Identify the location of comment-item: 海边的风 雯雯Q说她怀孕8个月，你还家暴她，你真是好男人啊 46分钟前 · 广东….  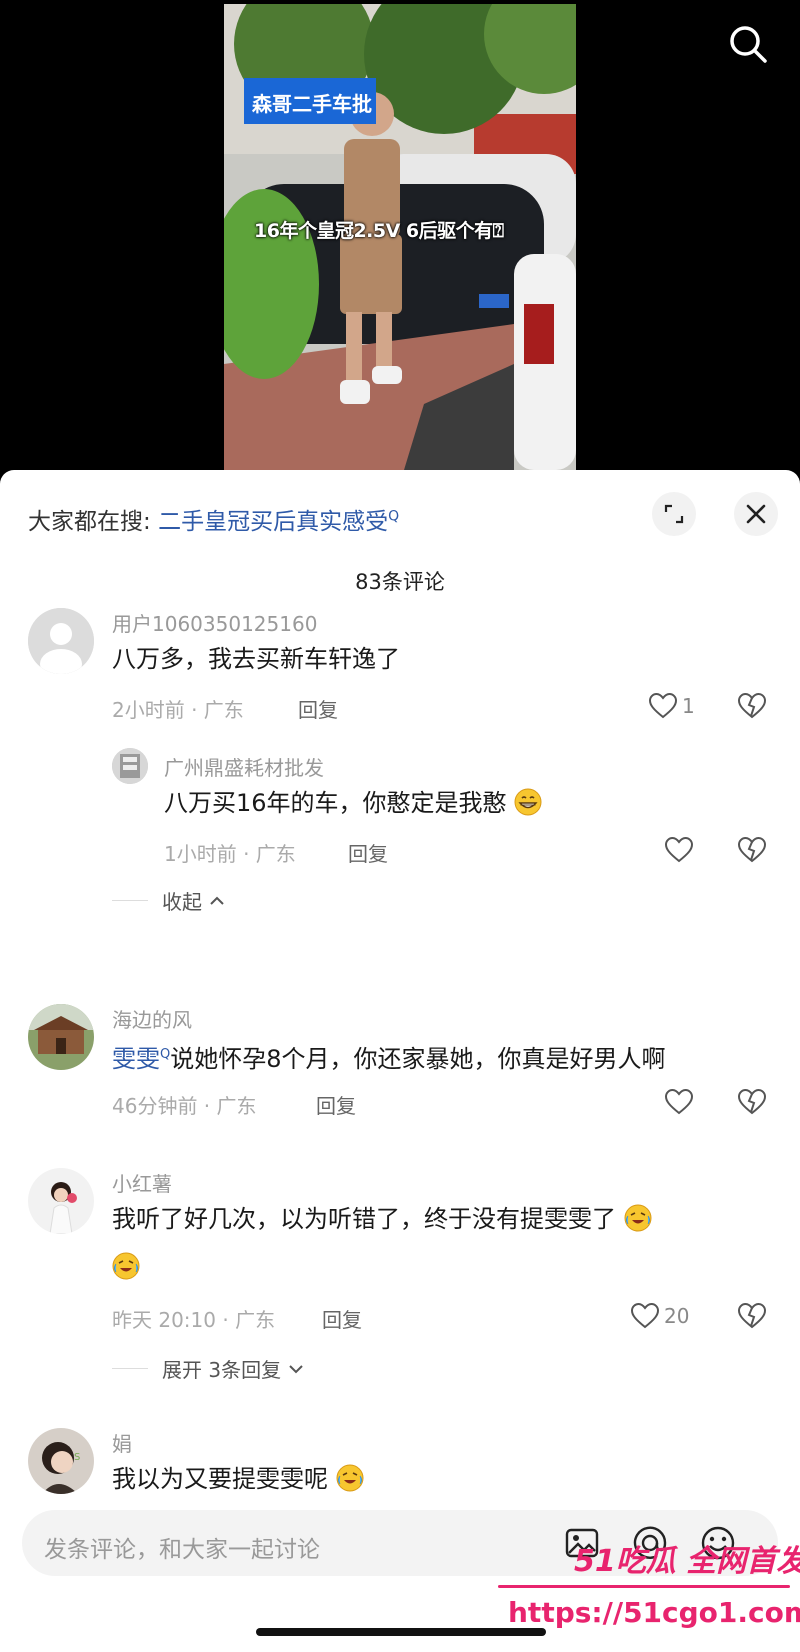
(400, 1066).